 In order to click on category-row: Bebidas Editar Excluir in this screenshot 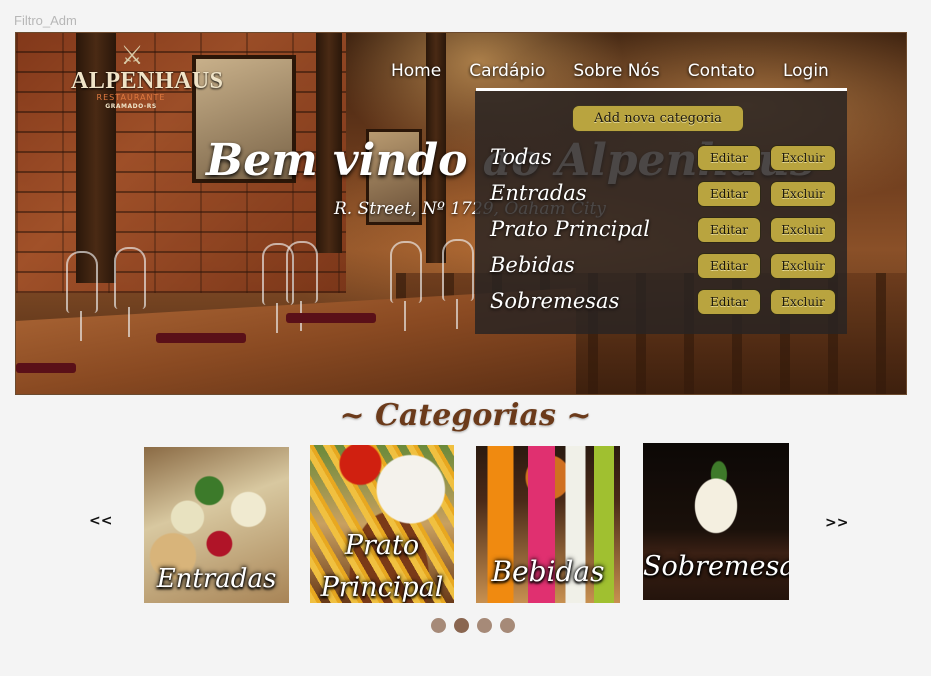, I will do `click(661, 268)`.